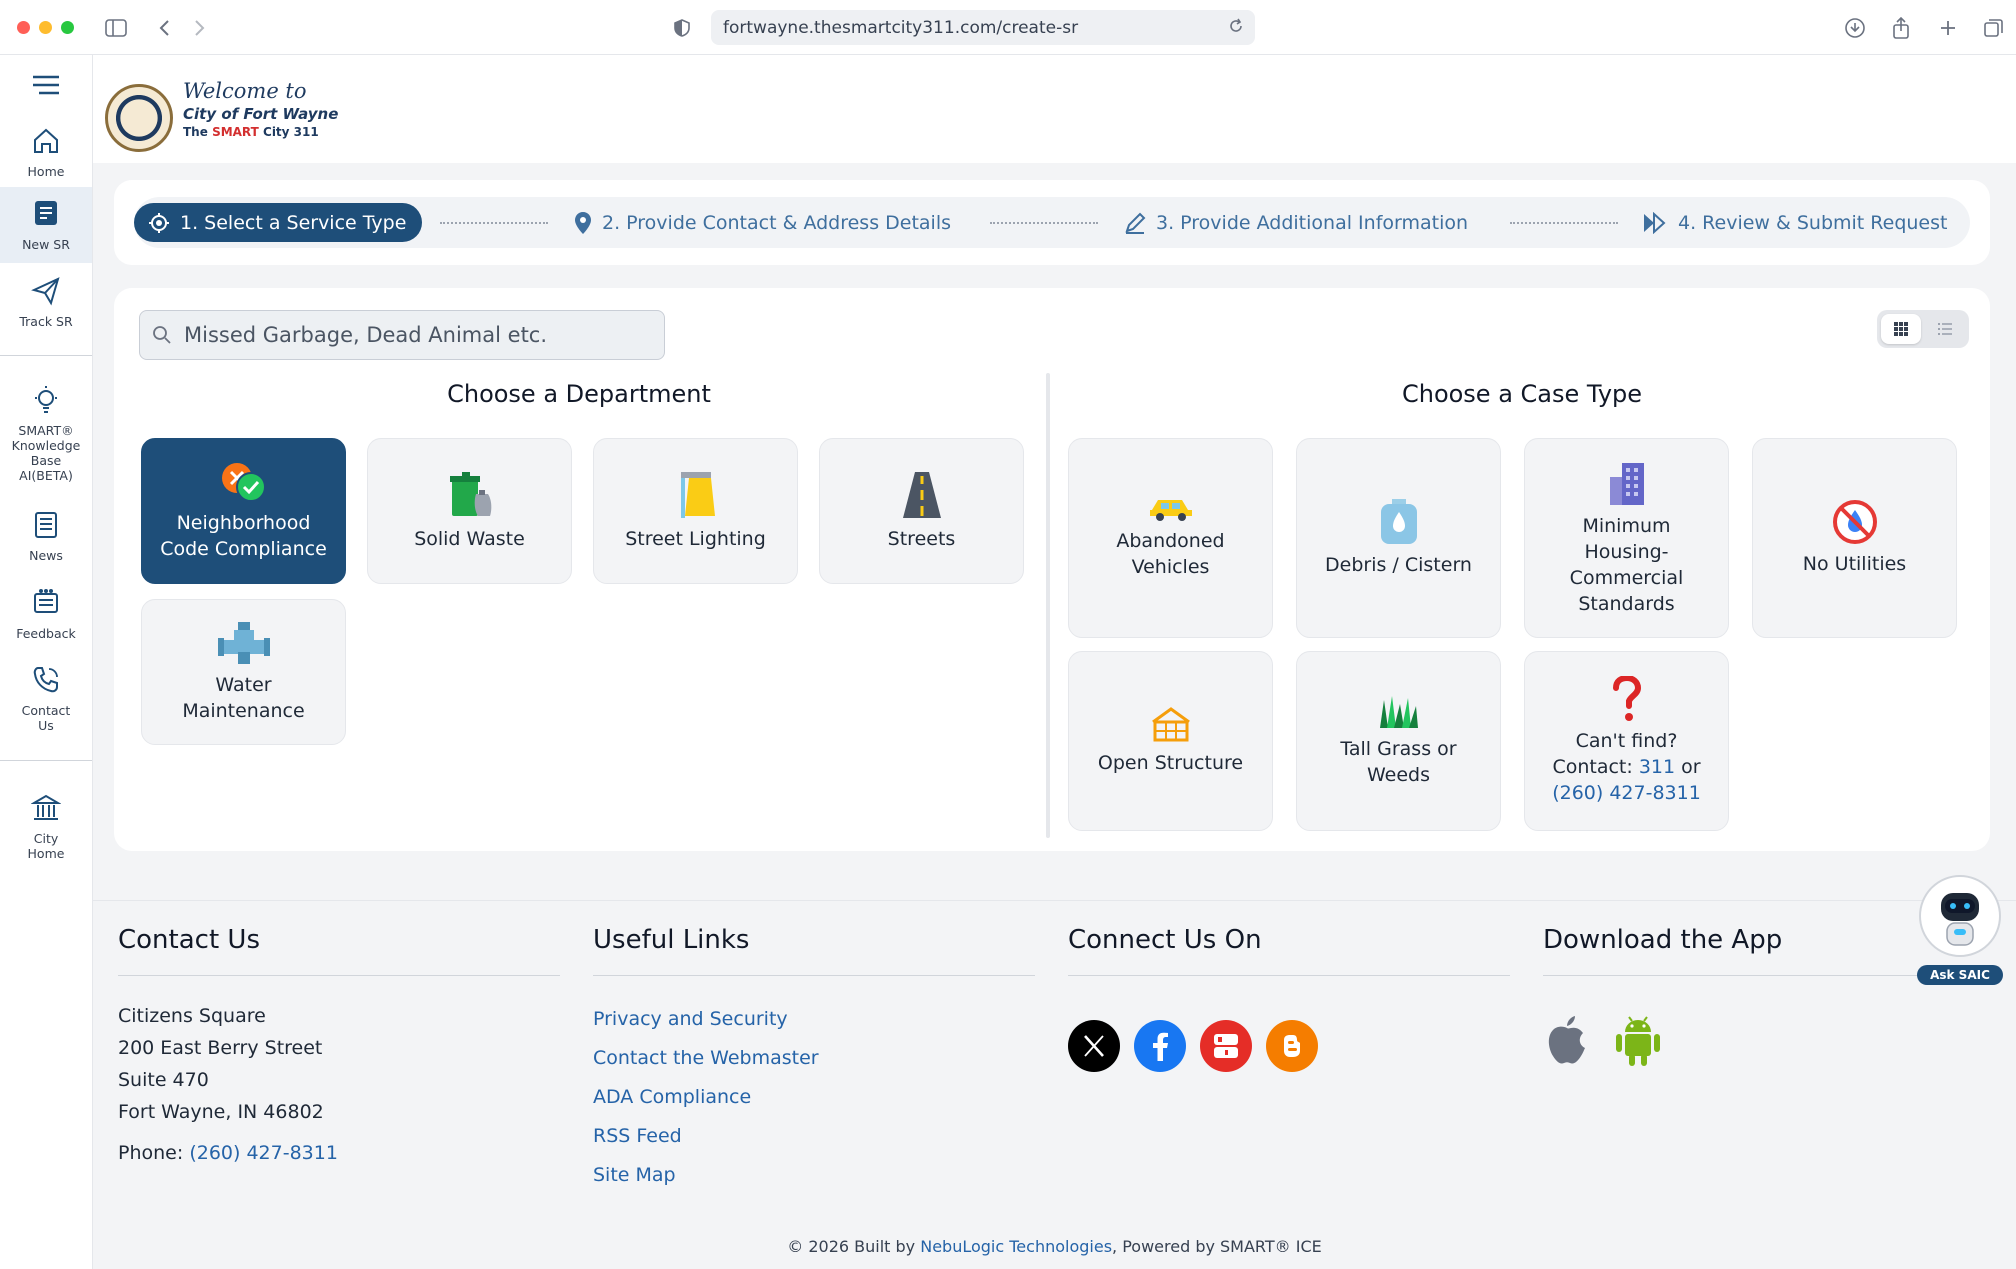 This screenshot has width=2016, height=1269. I want to click on reload-icon, so click(1236, 28).